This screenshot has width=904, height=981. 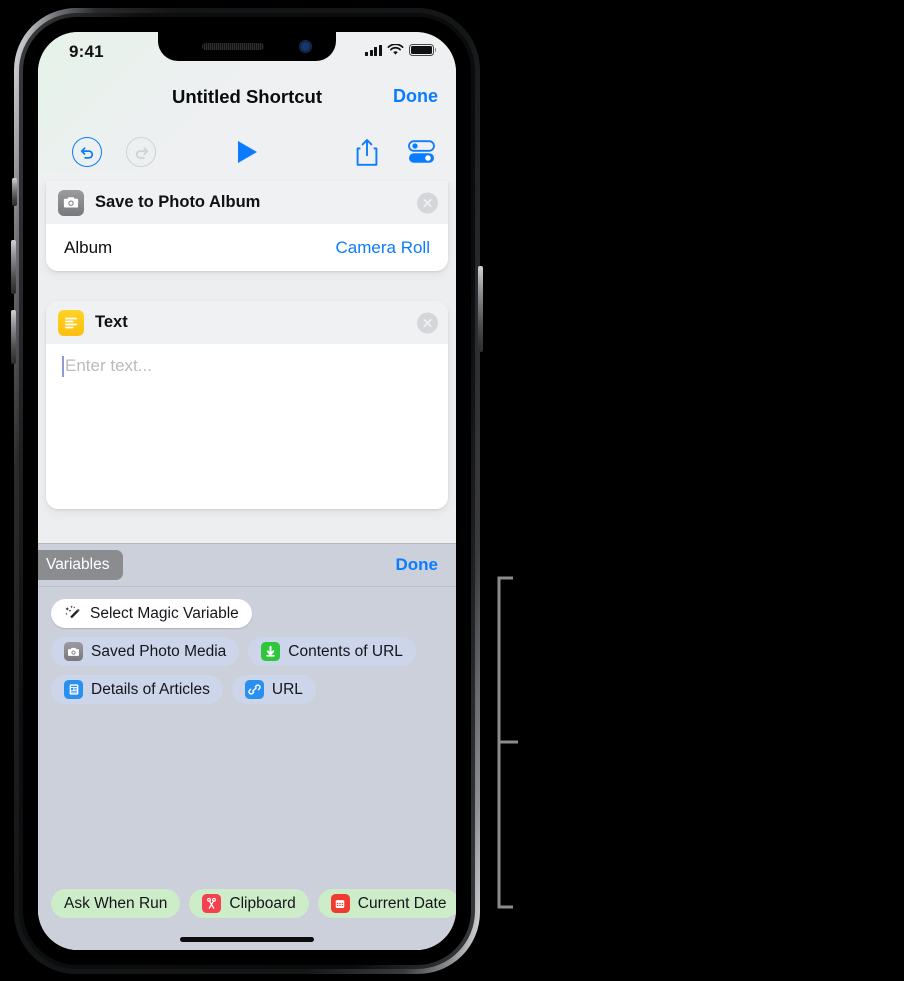 I want to click on variable-chip-ask-when-run: Ask When Run, so click(x=116, y=903).